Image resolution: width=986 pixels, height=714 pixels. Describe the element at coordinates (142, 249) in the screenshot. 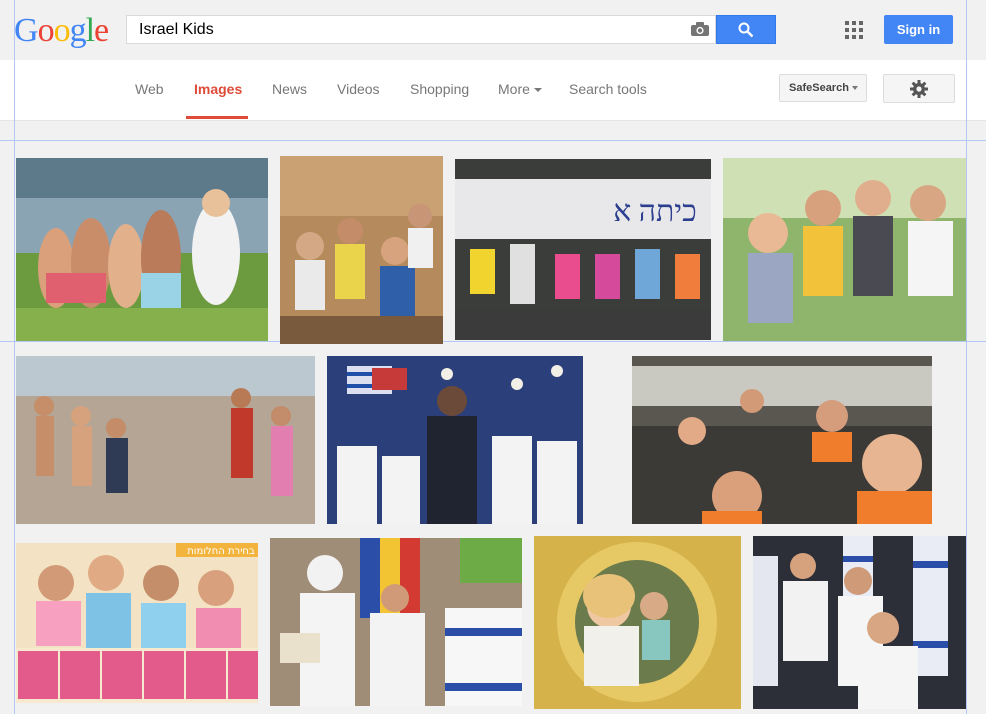

I see `image-result-kids-by-lake` at that location.